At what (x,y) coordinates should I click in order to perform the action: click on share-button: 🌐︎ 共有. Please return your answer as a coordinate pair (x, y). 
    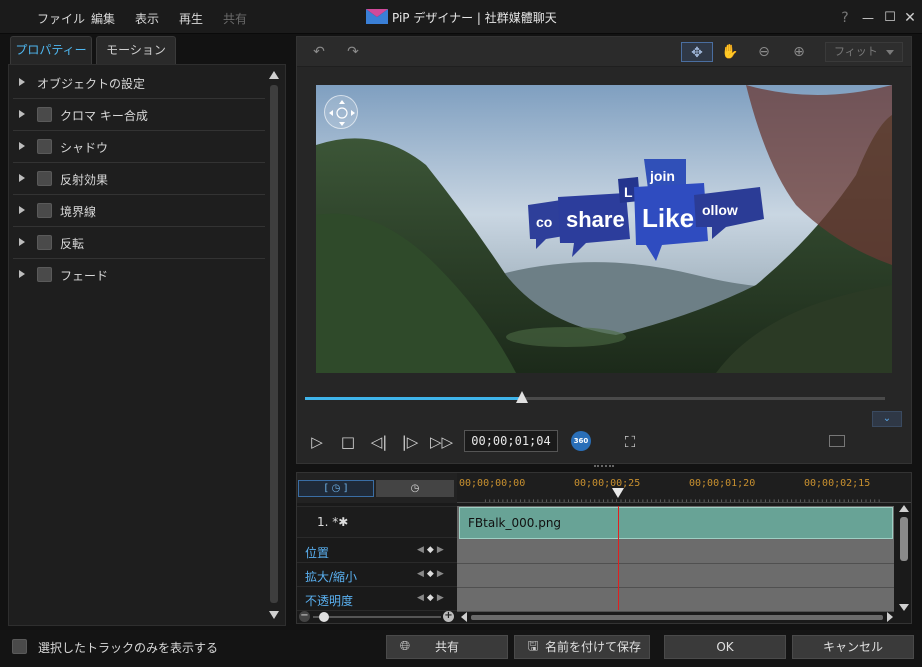
    Looking at the image, I should click on (447, 647).